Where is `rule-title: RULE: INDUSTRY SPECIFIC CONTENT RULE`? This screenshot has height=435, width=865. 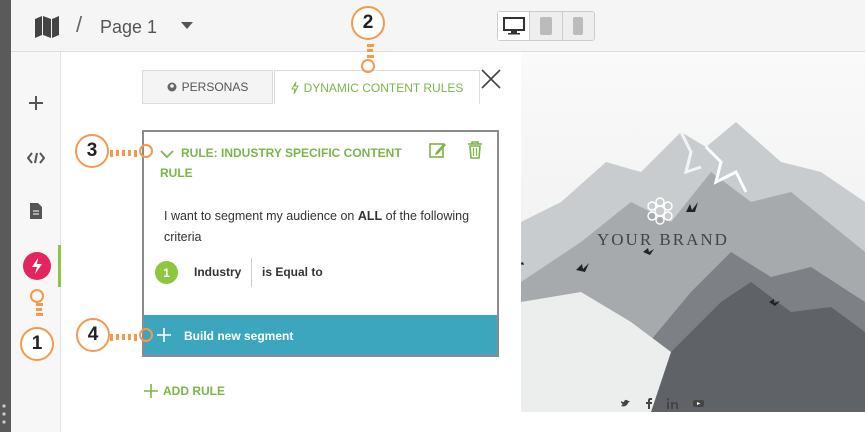 rule-title: RULE: INDUSTRY SPECIFIC CONTENT RULE is located at coordinates (285, 163).